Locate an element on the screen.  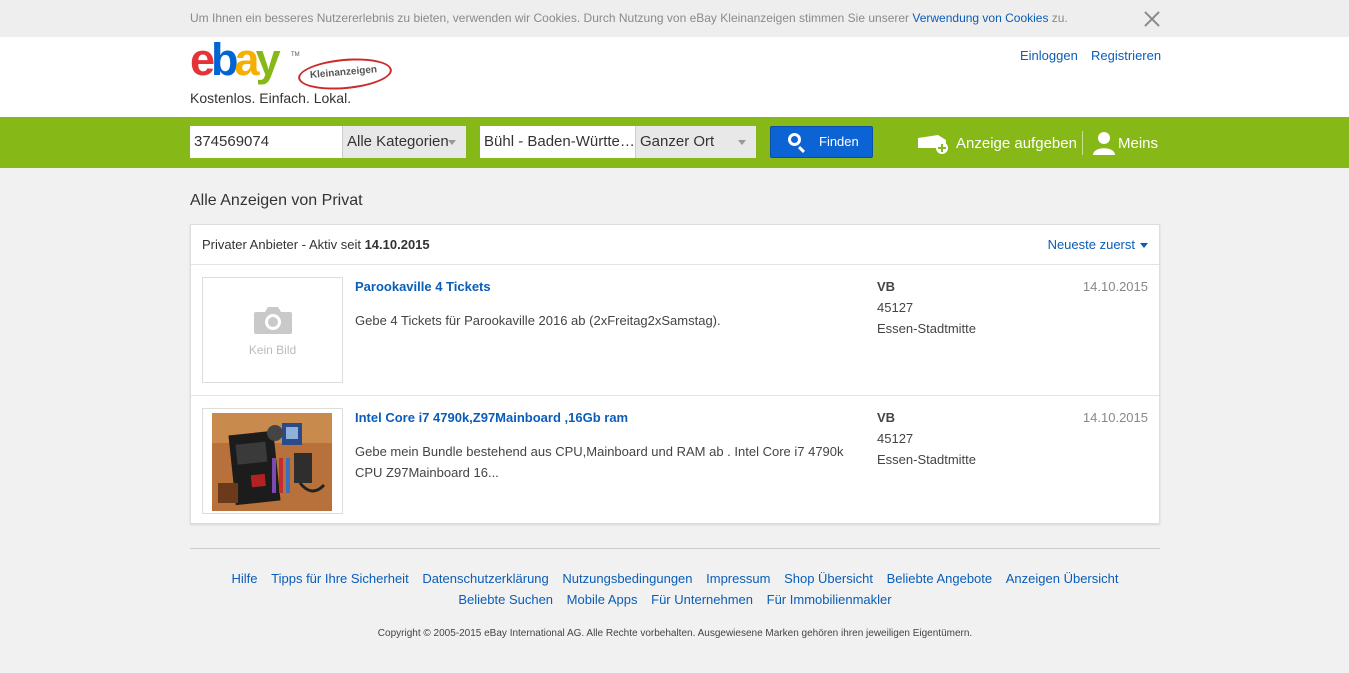
footer-link-privacy: Datenschutzerklärung is located at coordinates (485, 578).